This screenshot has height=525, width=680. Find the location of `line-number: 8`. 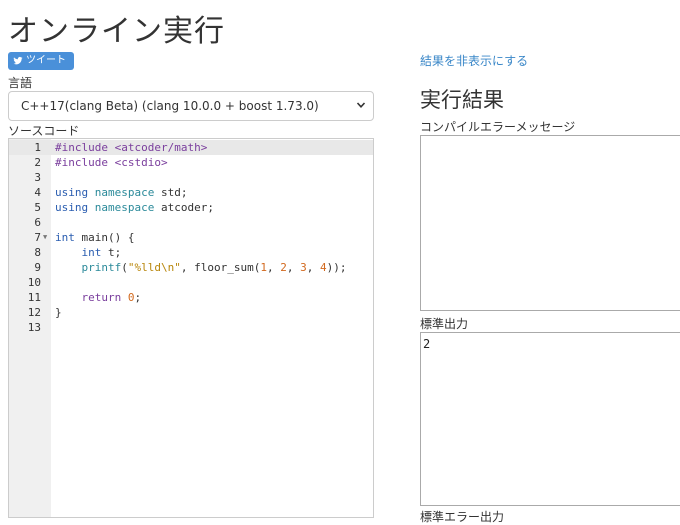

line-number: 8 is located at coordinates (37, 252).